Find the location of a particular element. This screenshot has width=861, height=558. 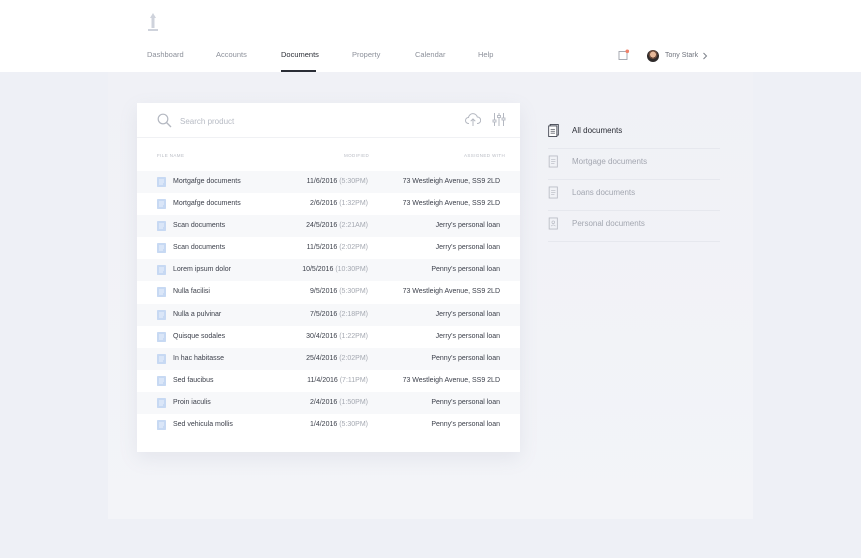

avatar is located at coordinates (653, 56).